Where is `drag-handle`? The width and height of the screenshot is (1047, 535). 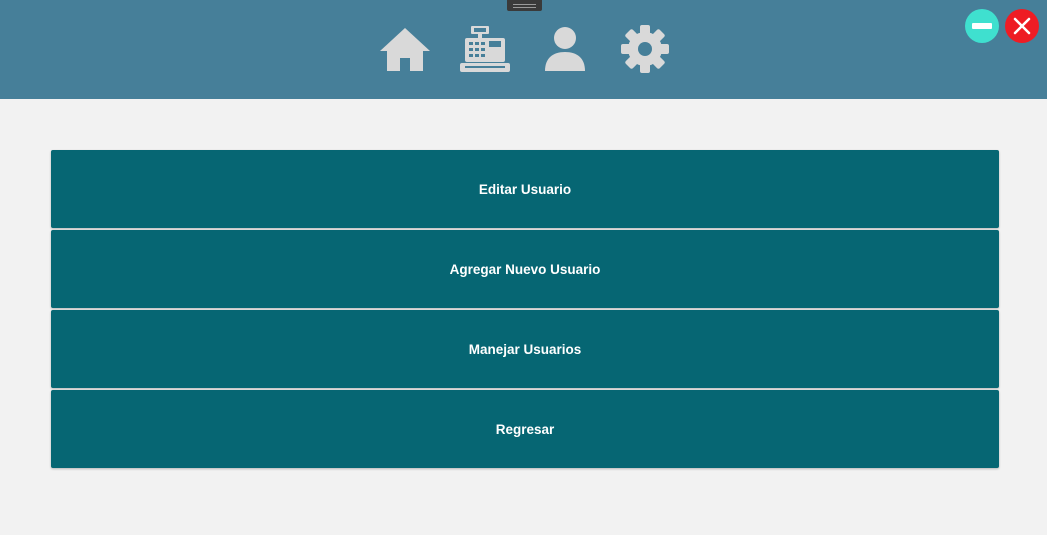 drag-handle is located at coordinates (524, 5).